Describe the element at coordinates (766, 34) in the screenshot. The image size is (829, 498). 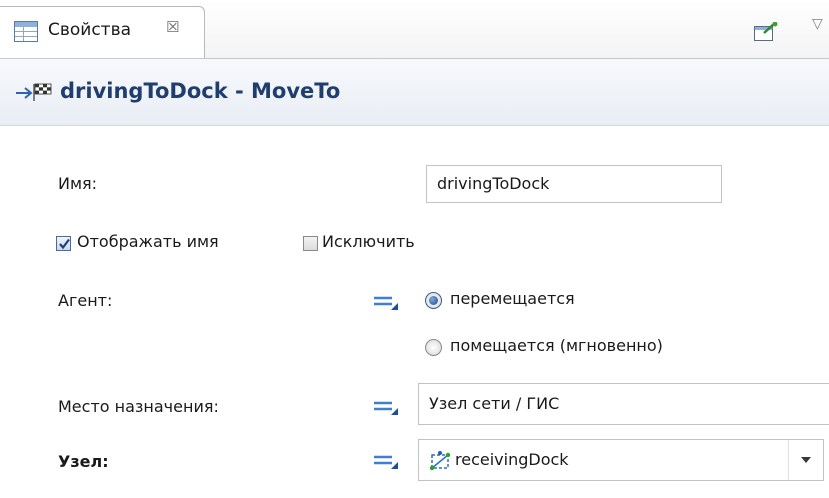
I see `pin-view-icon` at that location.